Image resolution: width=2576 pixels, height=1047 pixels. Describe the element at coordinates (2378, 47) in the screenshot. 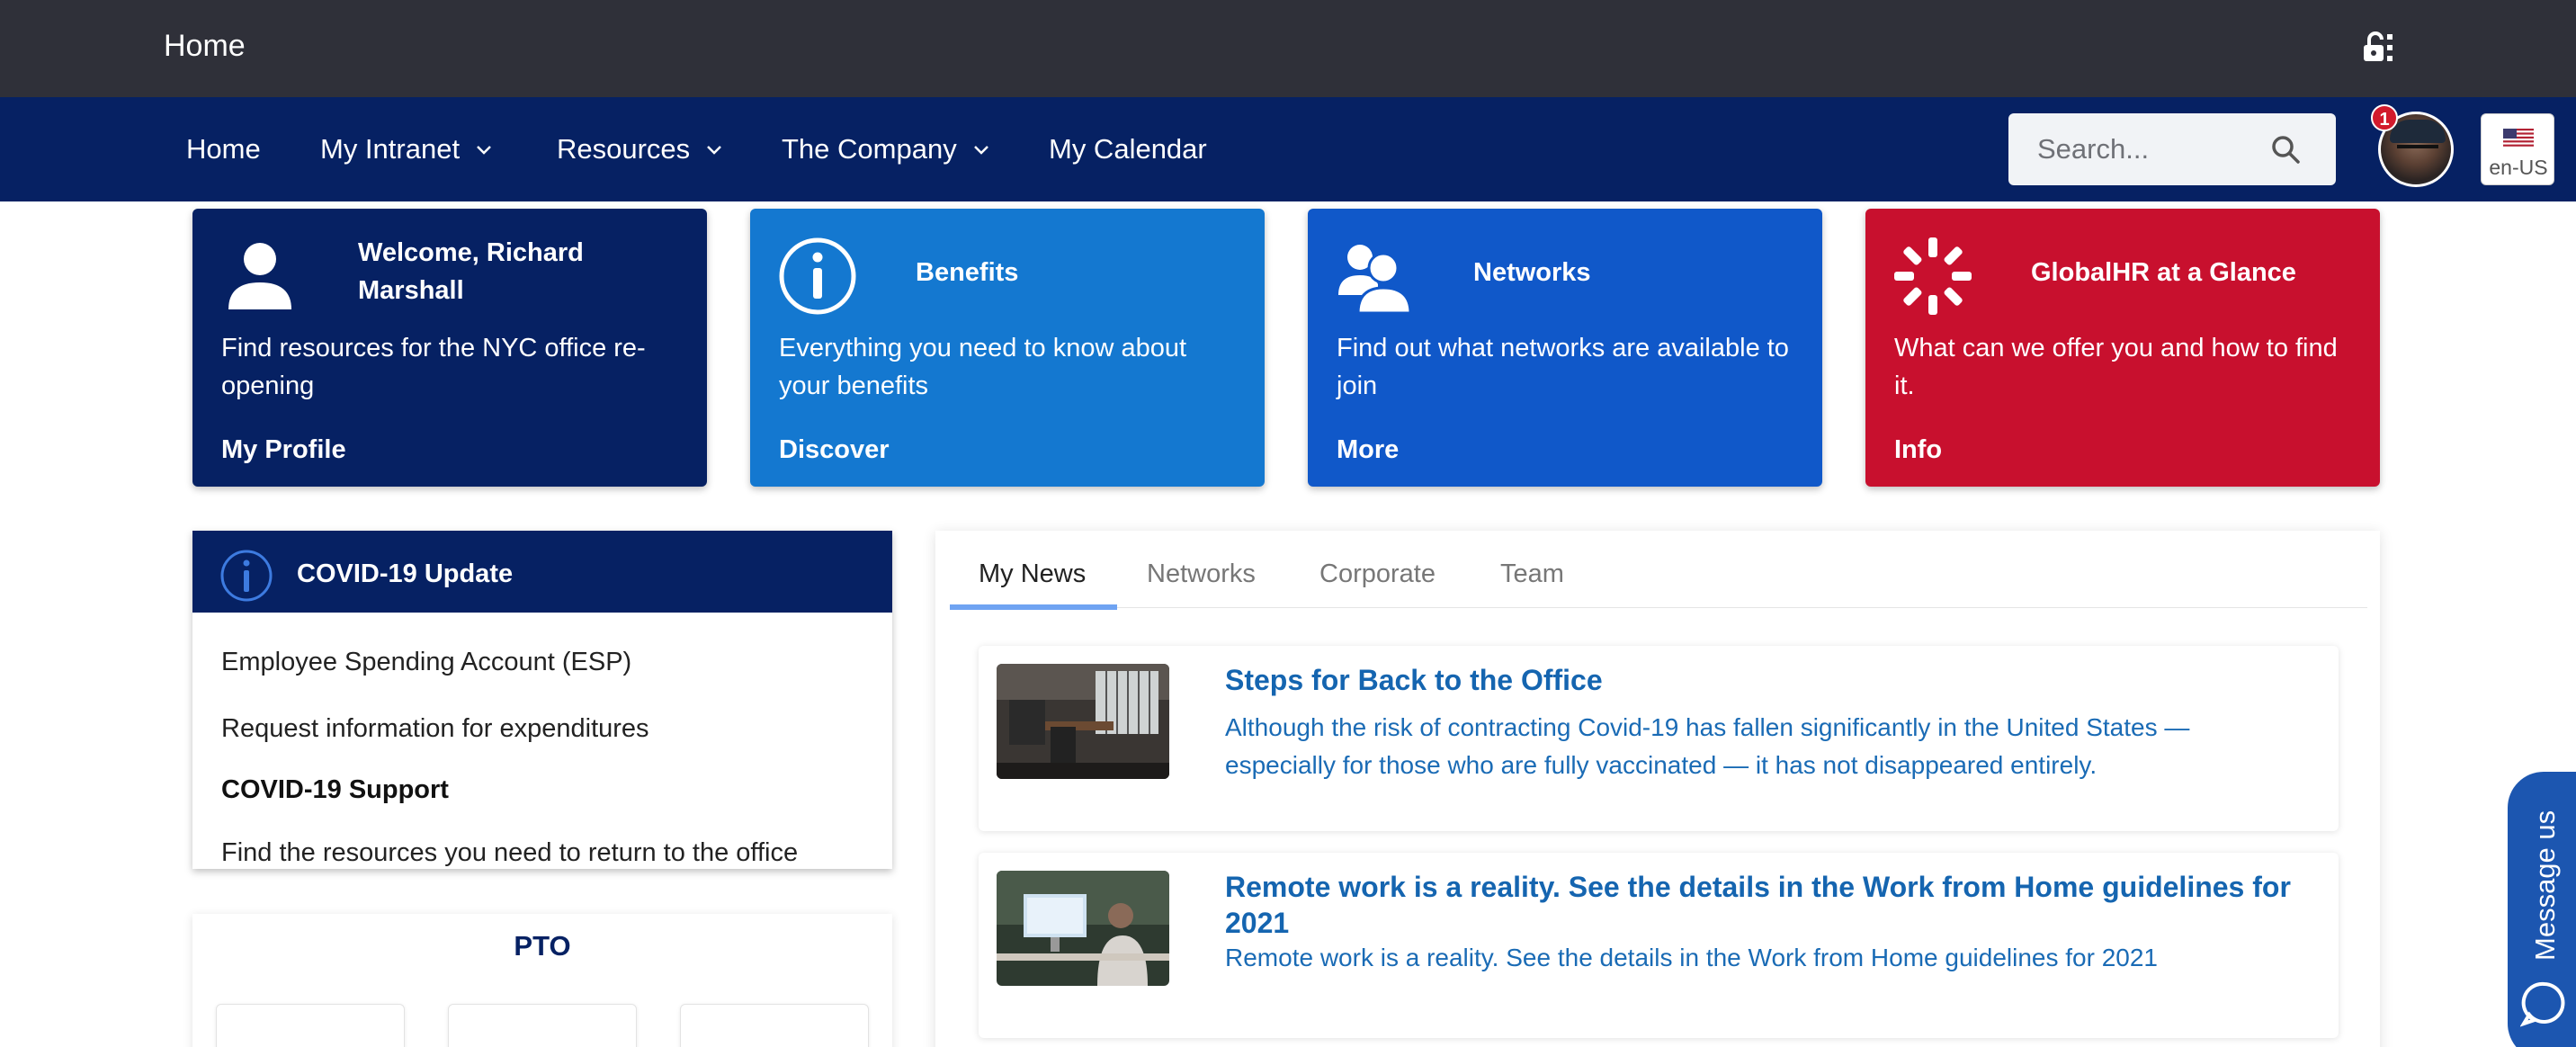

I see `unlock-icon` at that location.